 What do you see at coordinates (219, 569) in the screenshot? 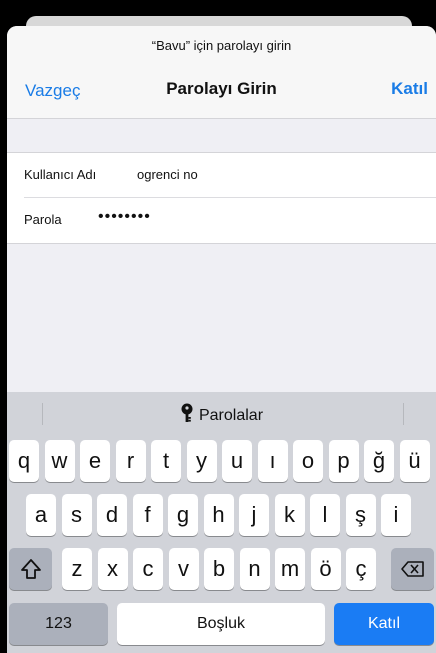
I see `key-b: b` at bounding box center [219, 569].